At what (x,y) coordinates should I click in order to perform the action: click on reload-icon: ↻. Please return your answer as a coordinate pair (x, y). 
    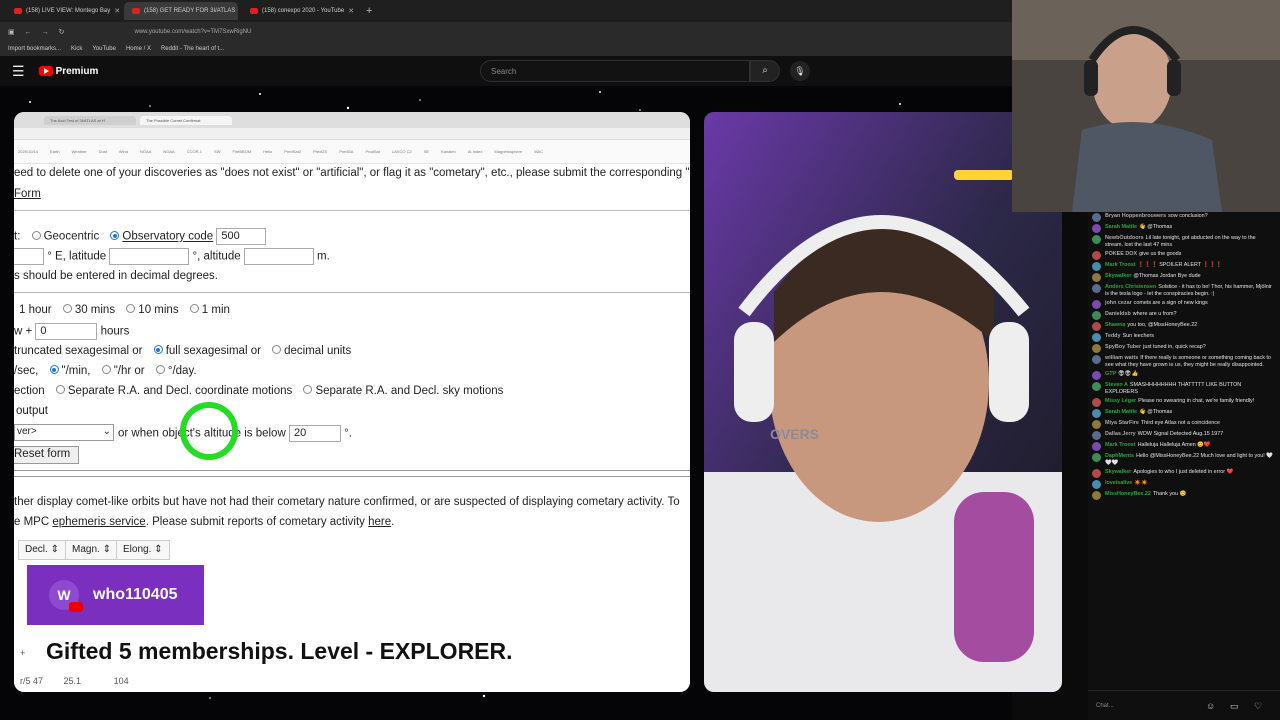
    Looking at the image, I should click on (62, 32).